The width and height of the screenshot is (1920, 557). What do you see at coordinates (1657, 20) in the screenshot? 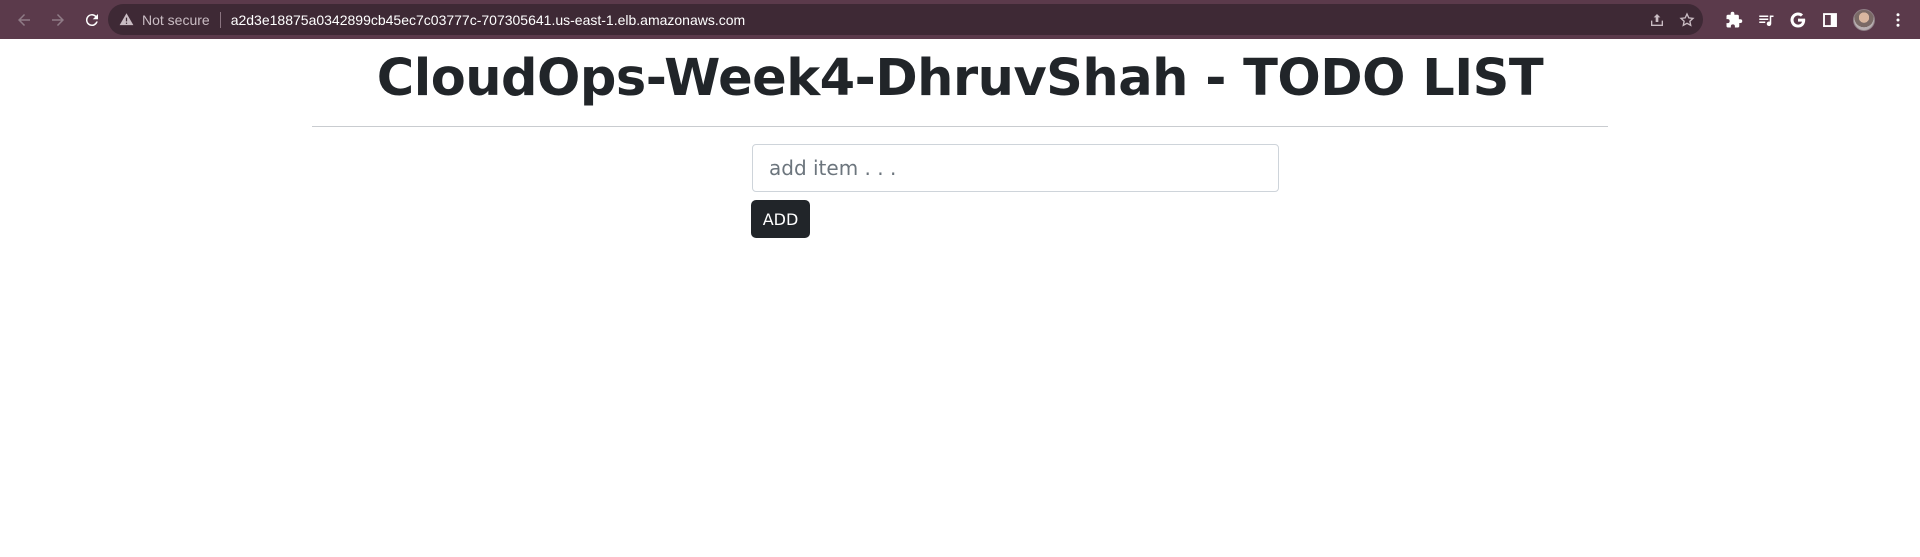
I see `share-icon` at bounding box center [1657, 20].